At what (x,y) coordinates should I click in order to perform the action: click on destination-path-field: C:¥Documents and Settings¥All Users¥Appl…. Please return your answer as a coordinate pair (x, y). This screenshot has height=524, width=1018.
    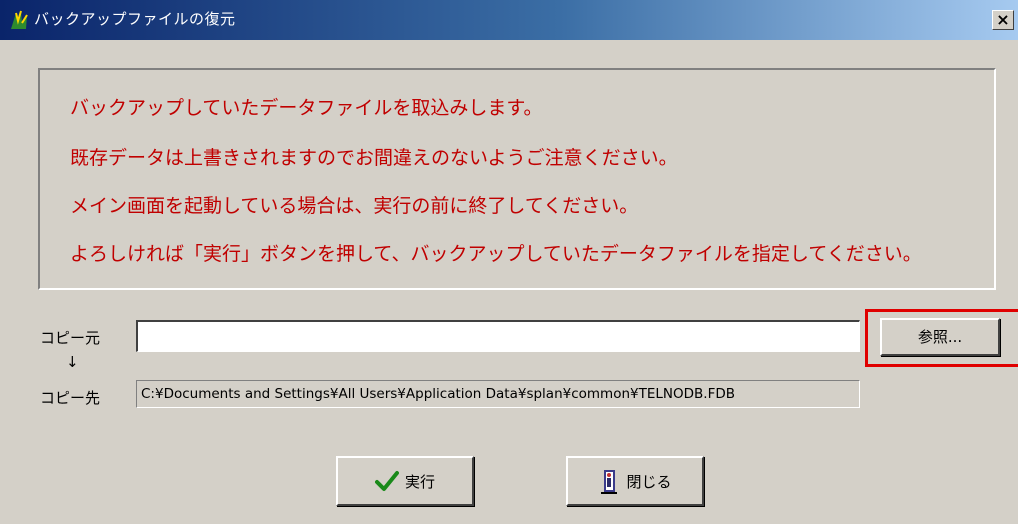
    Looking at the image, I should click on (498, 394).